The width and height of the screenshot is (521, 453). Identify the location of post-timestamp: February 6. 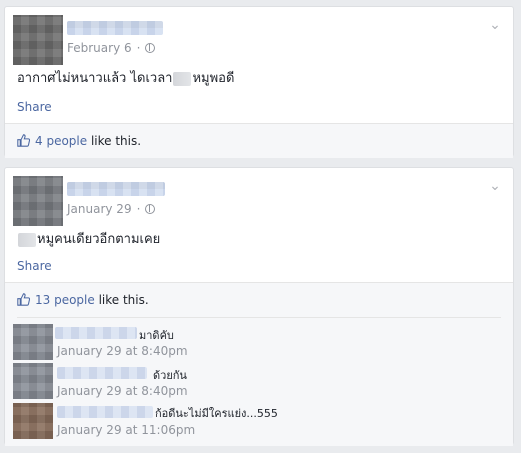
(99, 48).